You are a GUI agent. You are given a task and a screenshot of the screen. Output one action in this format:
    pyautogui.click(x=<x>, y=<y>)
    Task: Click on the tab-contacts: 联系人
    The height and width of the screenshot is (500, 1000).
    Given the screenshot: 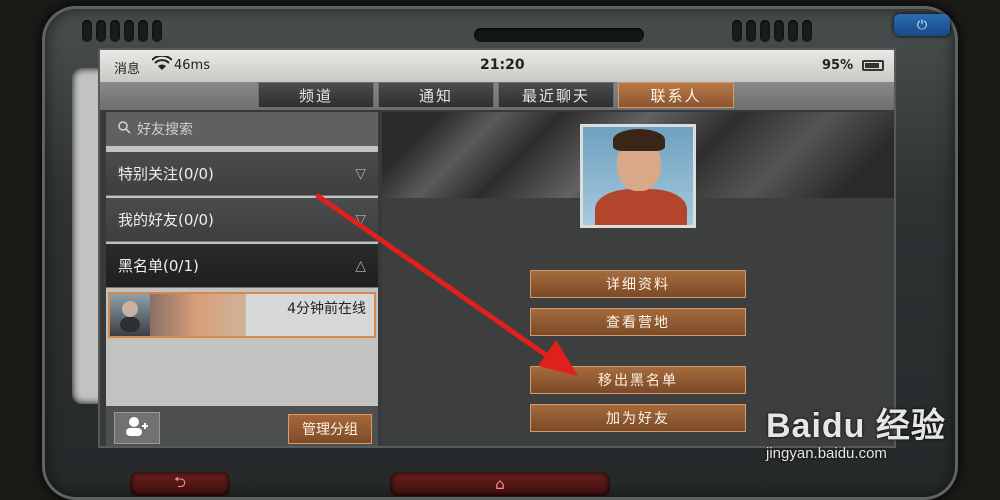 What is the action you would take?
    pyautogui.click(x=676, y=95)
    